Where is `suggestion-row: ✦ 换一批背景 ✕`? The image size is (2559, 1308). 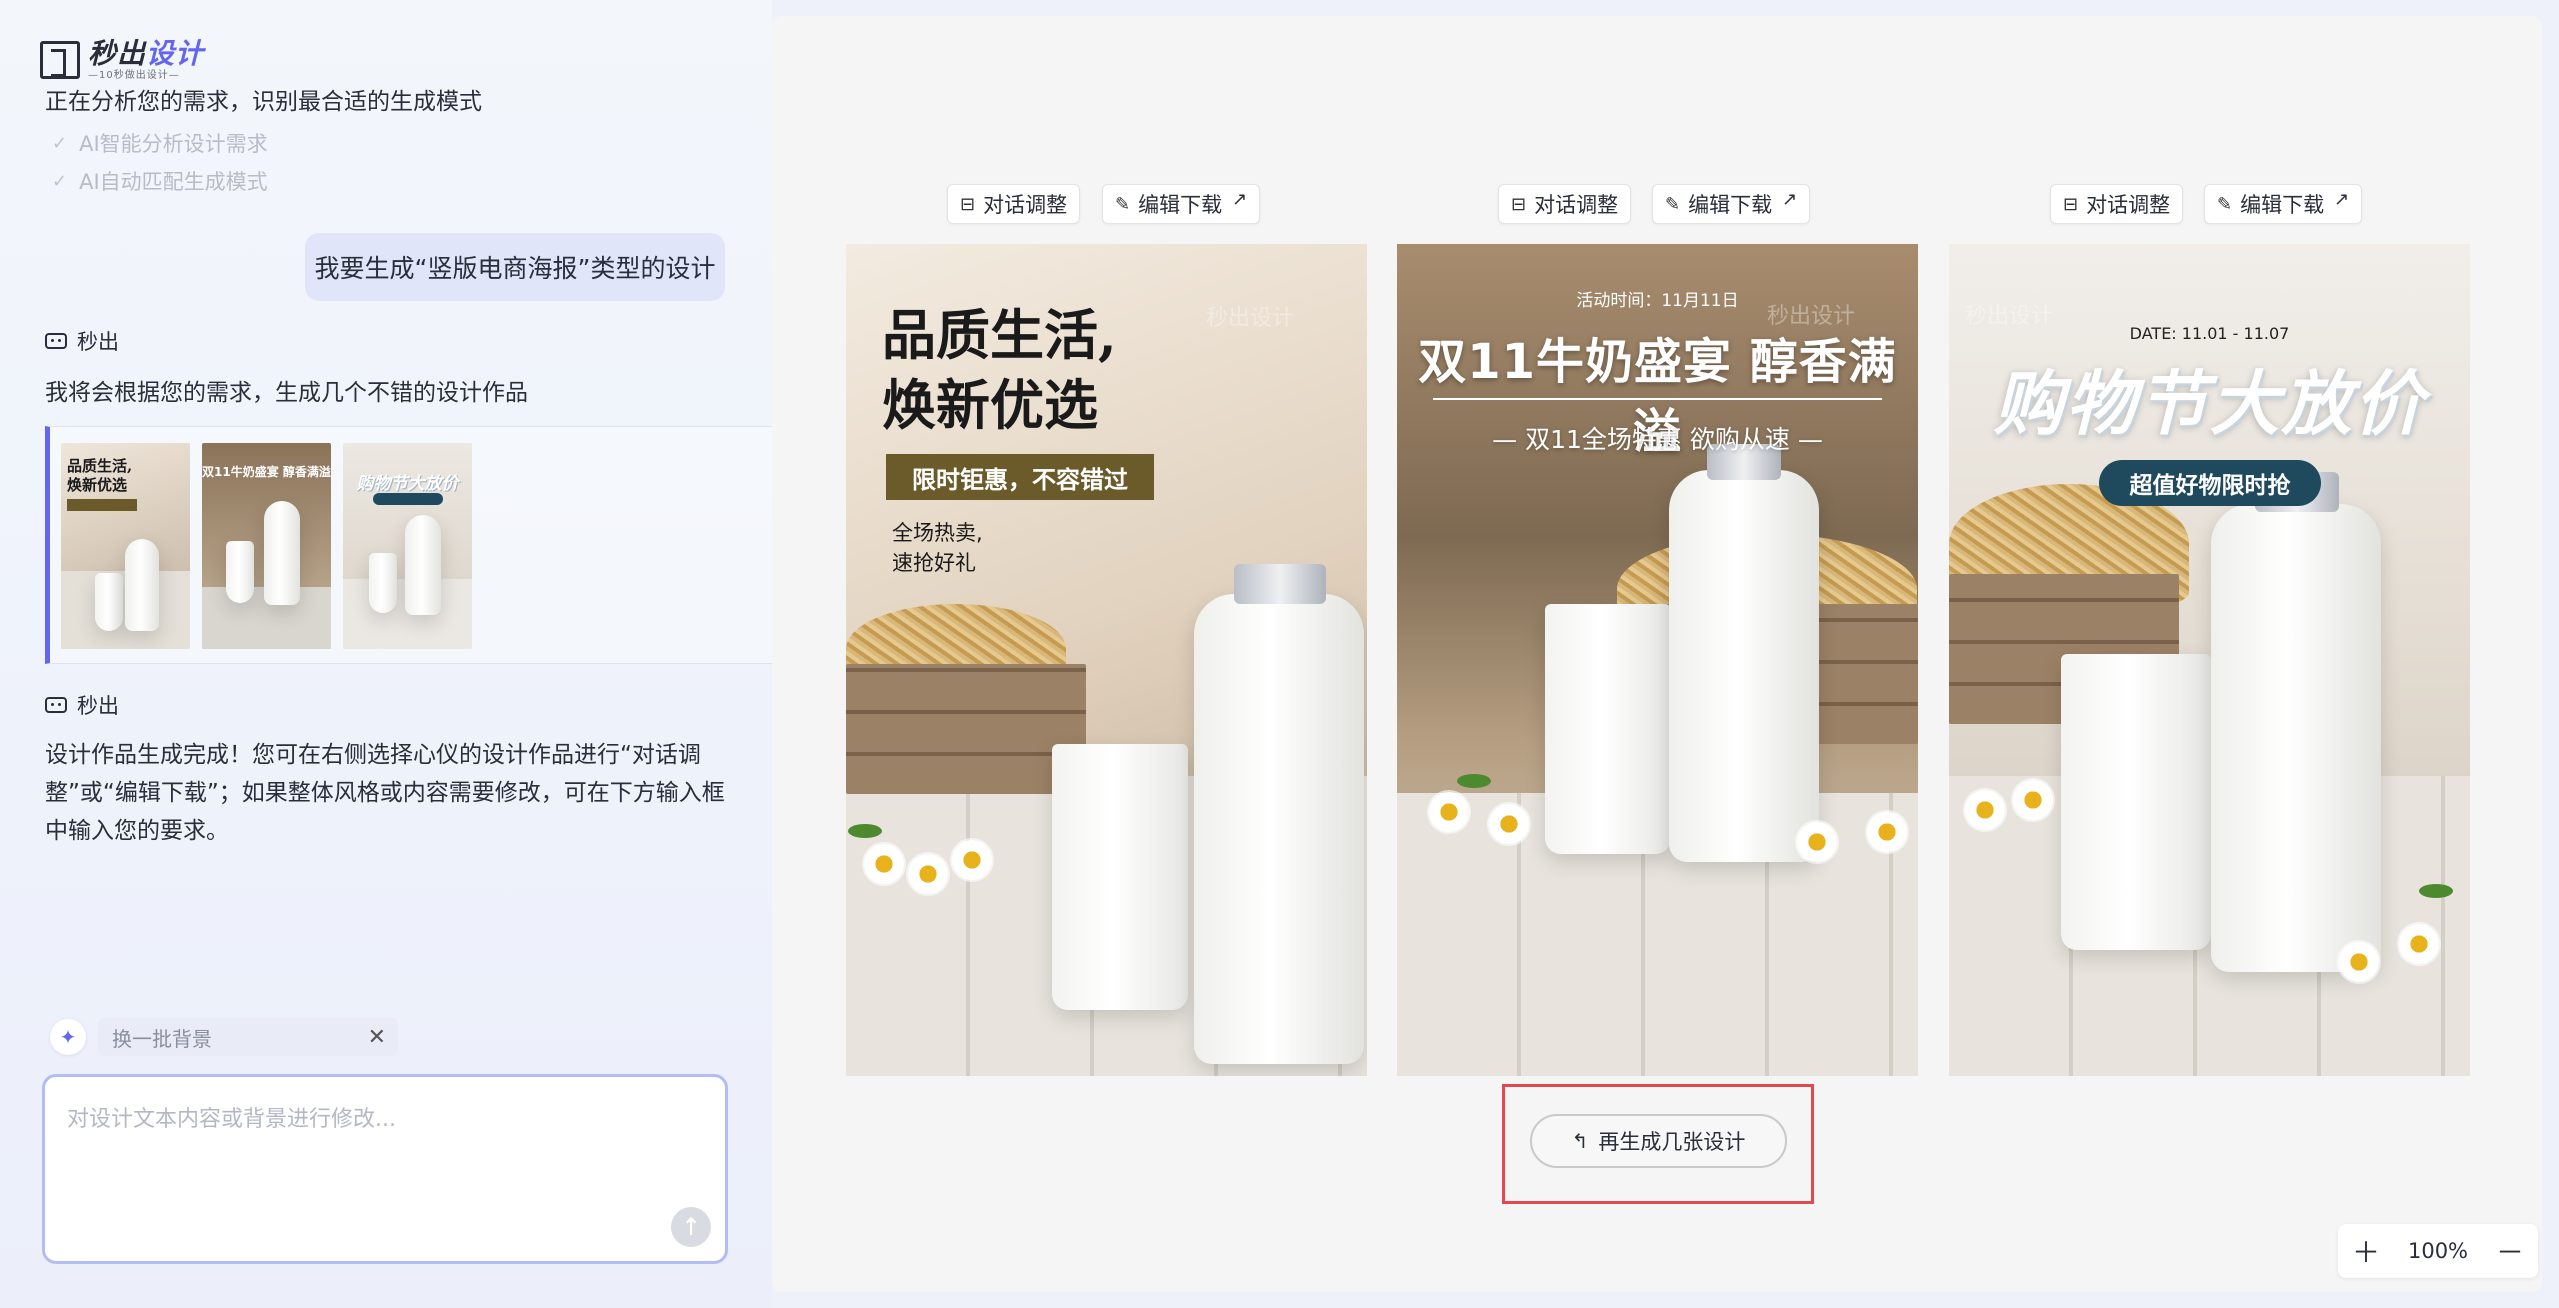 suggestion-row: ✦ 换一批背景 ✕ is located at coordinates (224, 1037).